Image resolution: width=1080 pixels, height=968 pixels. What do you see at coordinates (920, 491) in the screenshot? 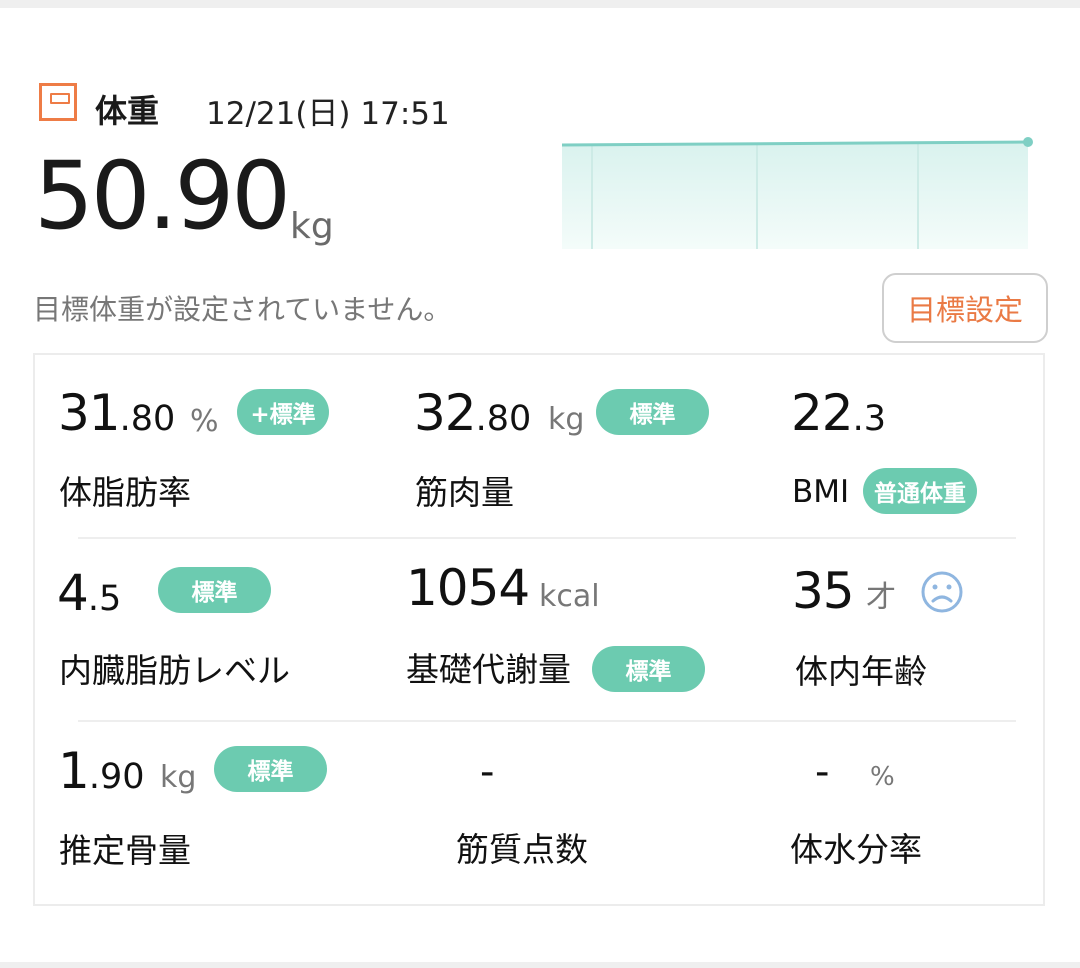
I see `bmi-status-badge: 普通体重` at bounding box center [920, 491].